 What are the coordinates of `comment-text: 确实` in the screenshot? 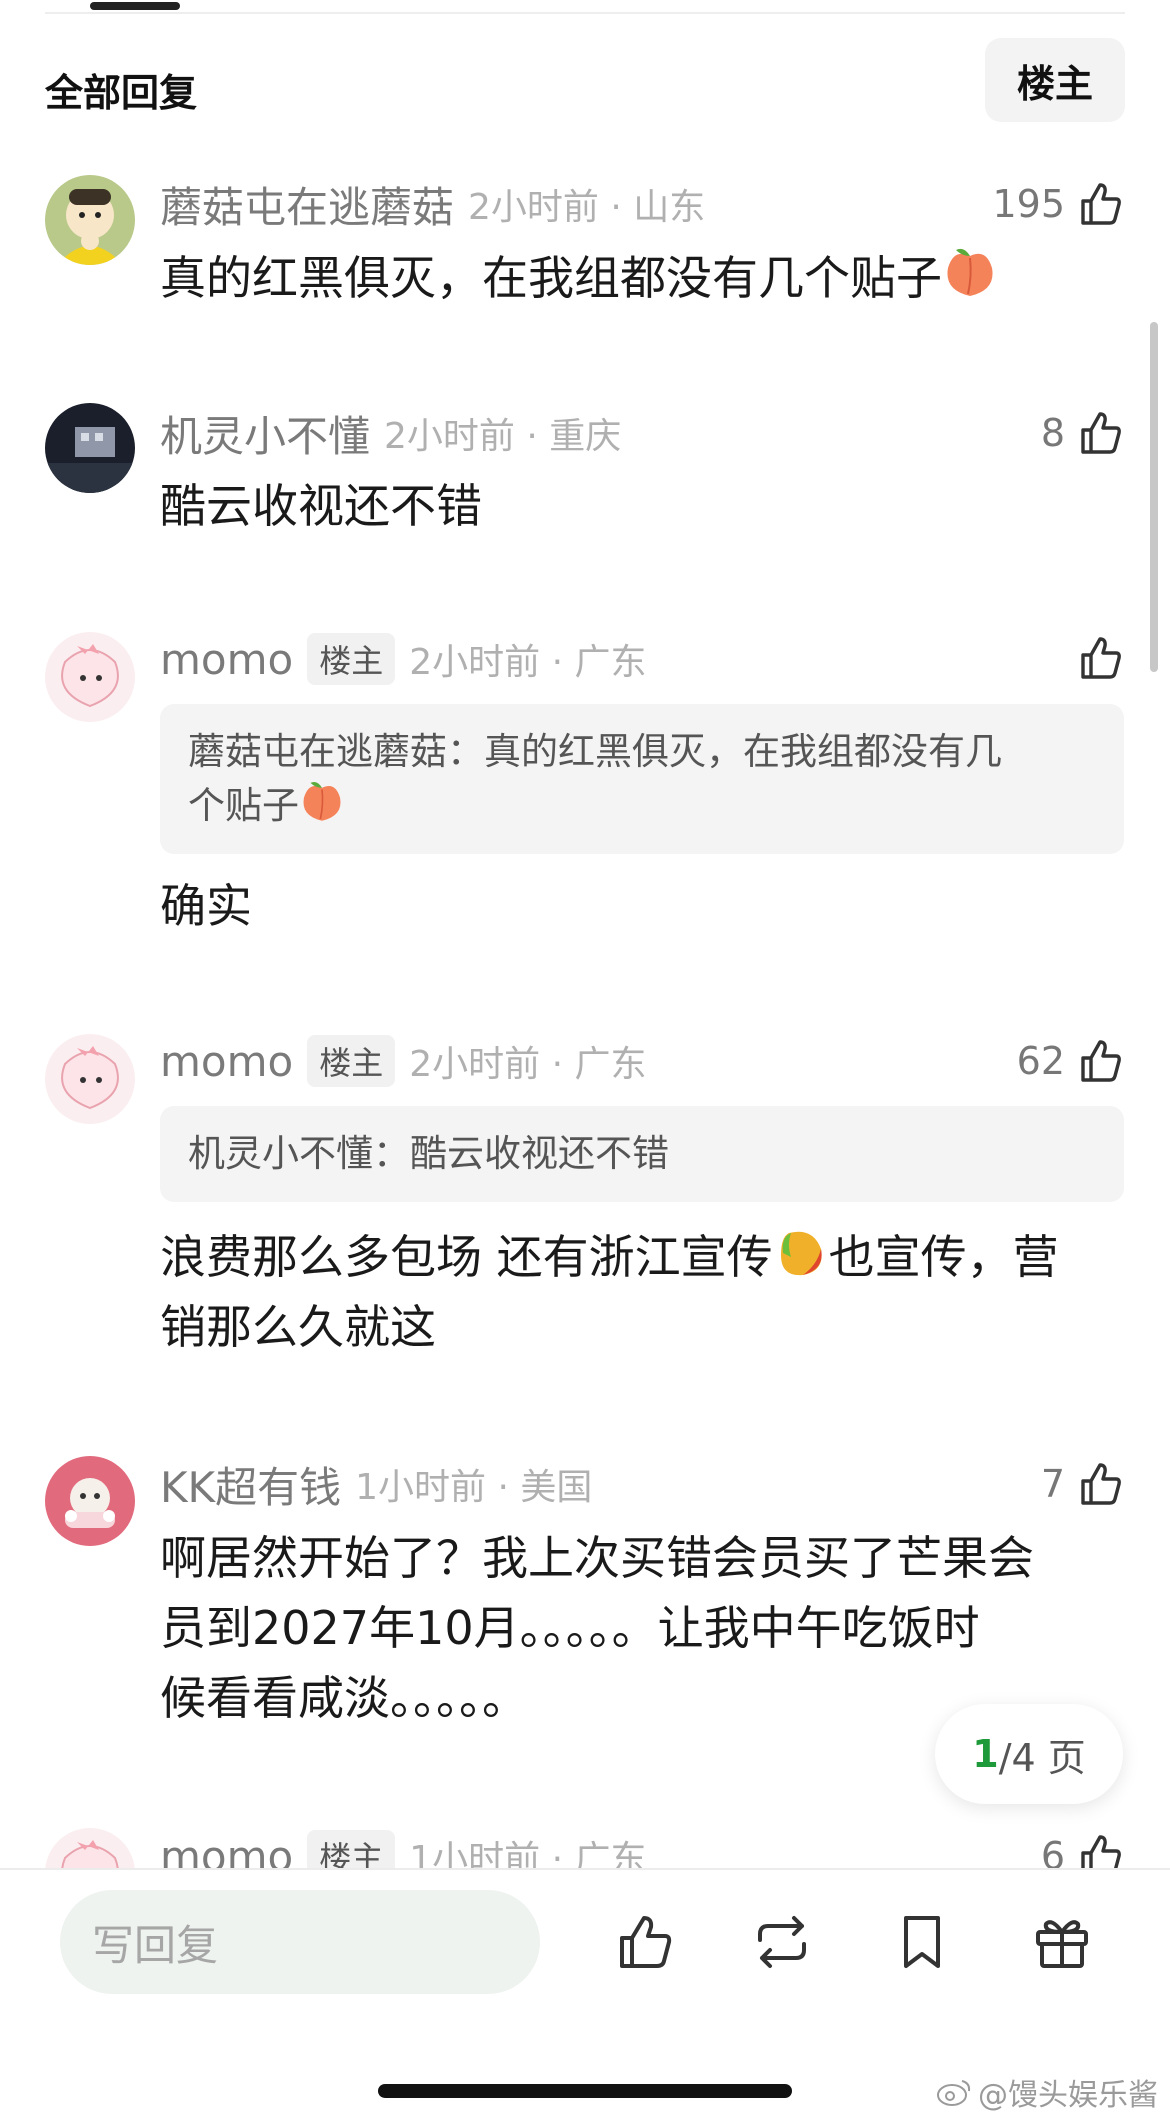 It's located at (206, 906).